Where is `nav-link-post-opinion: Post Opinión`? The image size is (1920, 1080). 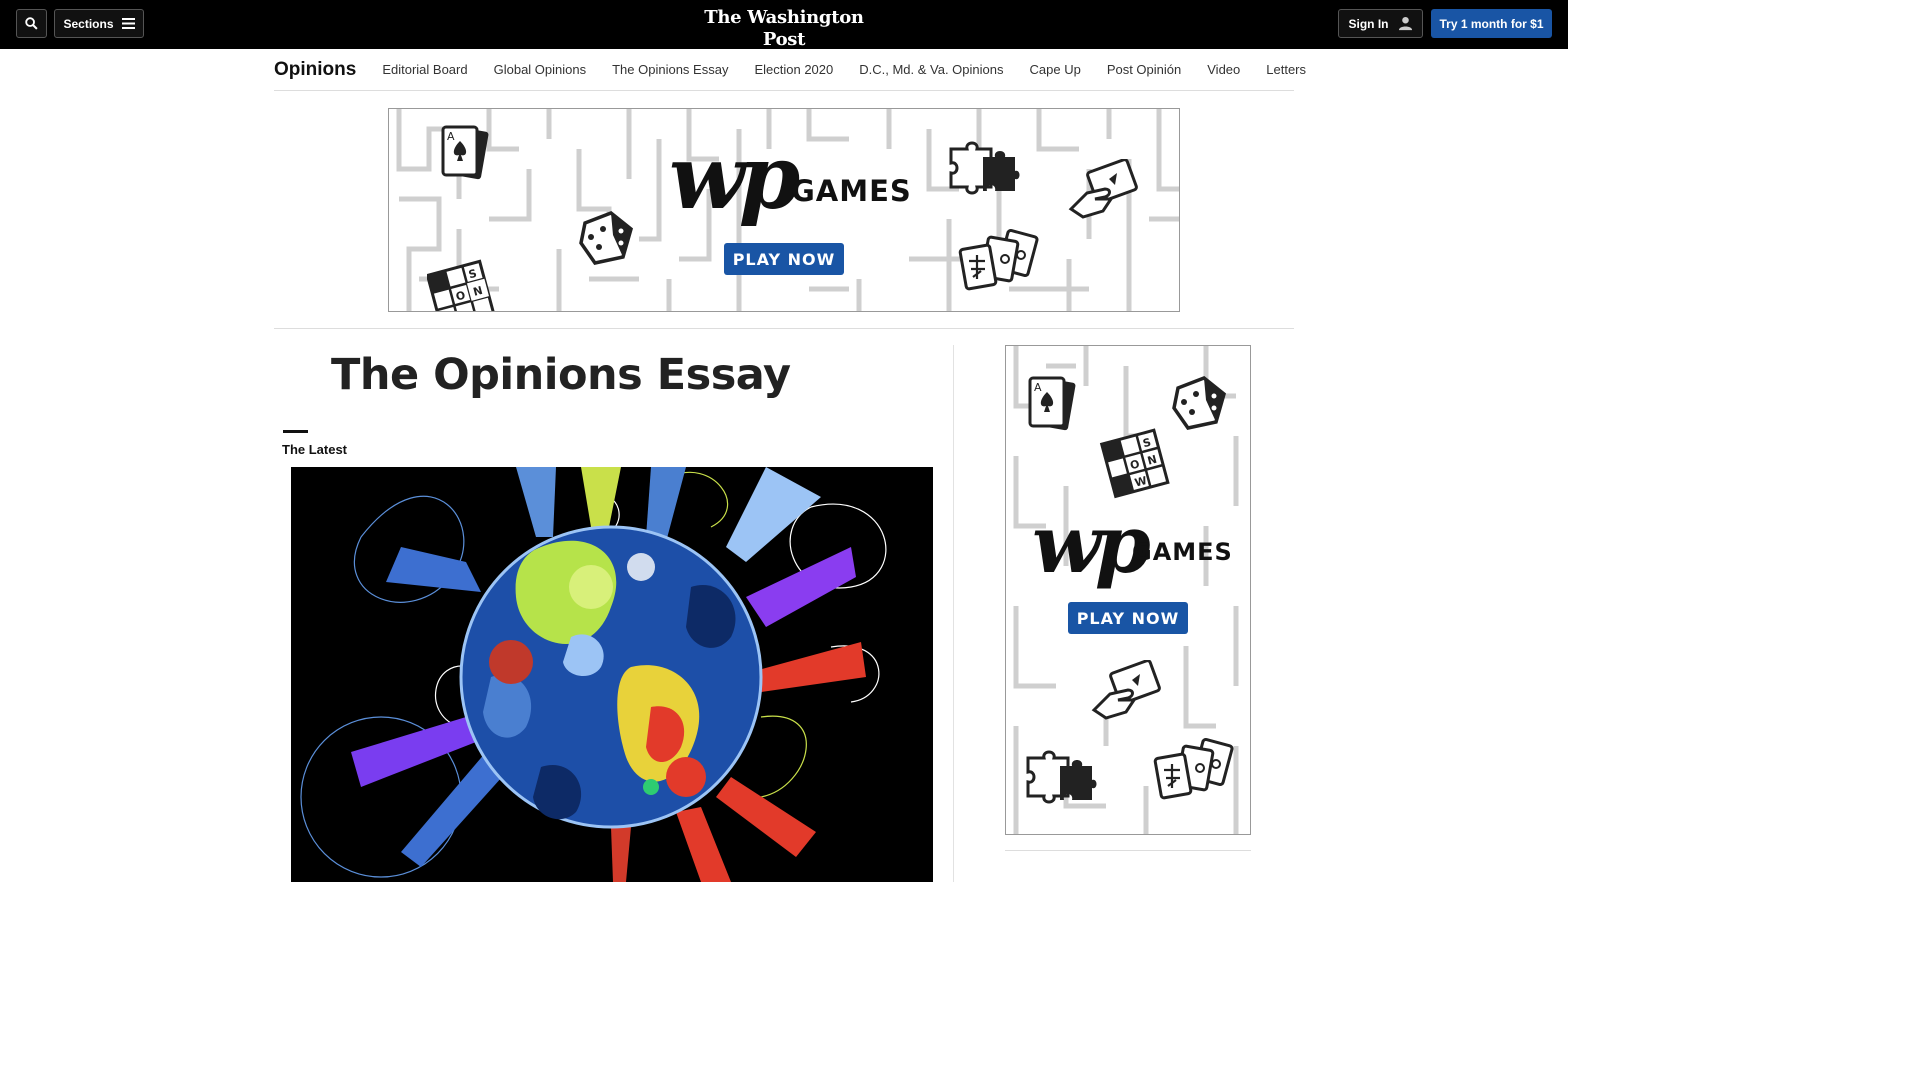
nav-link-post-opinion: Post Opinión is located at coordinates (1144, 69).